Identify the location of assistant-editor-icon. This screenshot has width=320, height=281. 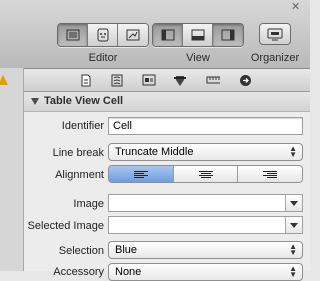
(102, 35).